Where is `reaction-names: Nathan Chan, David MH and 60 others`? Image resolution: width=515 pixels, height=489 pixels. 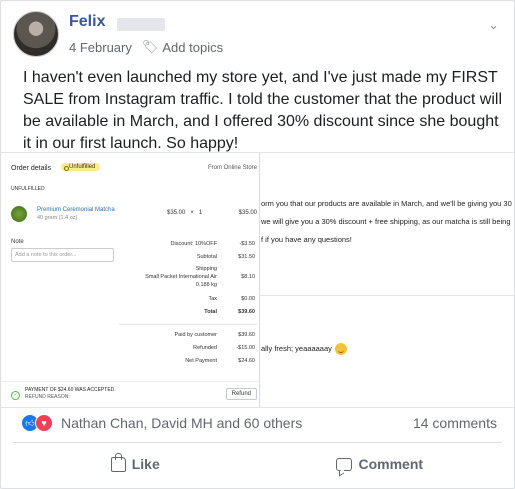
reaction-names: Nathan Chan, David MH and 60 others is located at coordinates (181, 423).